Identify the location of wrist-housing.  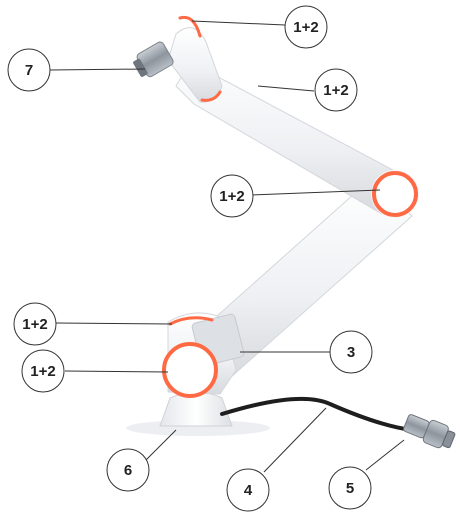
(195, 65).